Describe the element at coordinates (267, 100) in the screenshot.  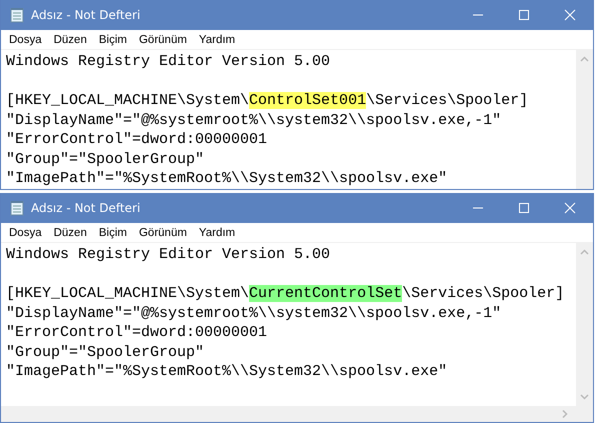
I see `text-line: [HKEY_LOCAL_MACHINE\System\ControlSet001\Services\Spooler]` at that location.